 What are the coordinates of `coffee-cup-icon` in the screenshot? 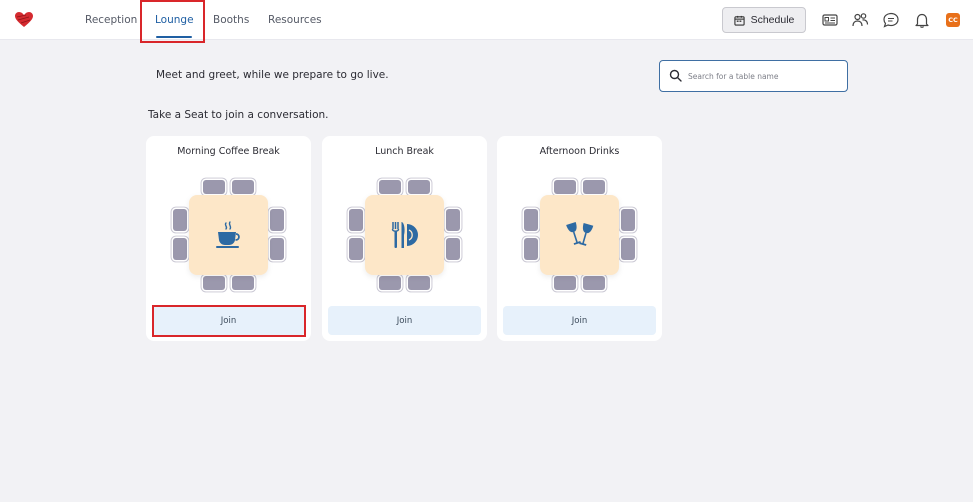 It's located at (228, 234).